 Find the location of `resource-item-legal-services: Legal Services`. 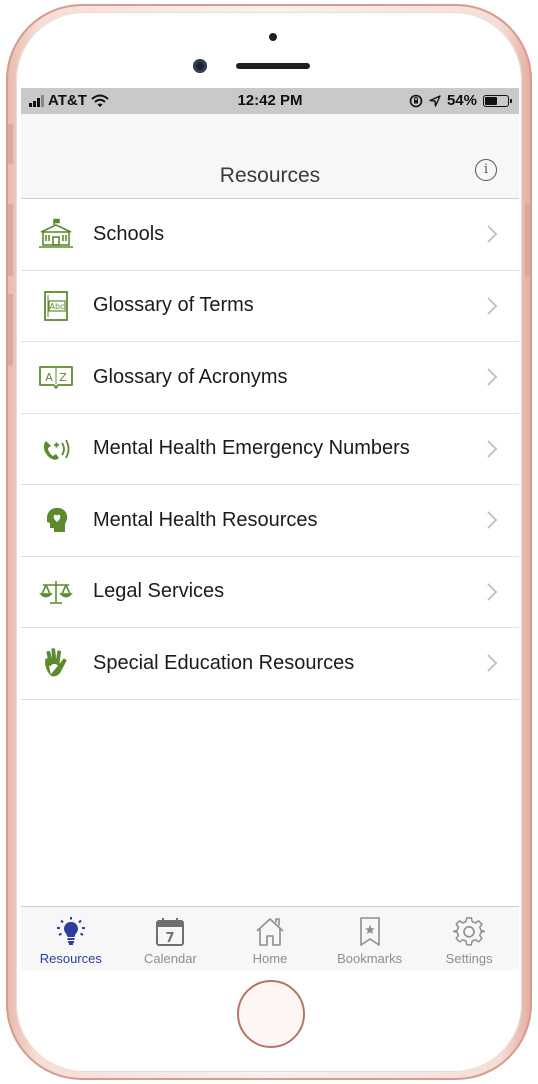

resource-item-legal-services: Legal Services is located at coordinates (270, 592).